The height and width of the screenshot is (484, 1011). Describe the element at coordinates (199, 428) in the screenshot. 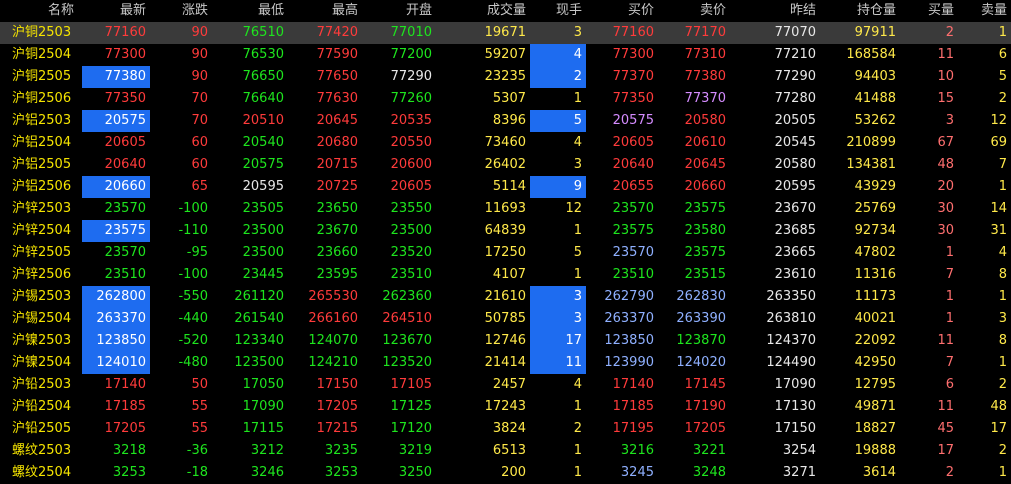

I see `cell-change: 55` at that location.